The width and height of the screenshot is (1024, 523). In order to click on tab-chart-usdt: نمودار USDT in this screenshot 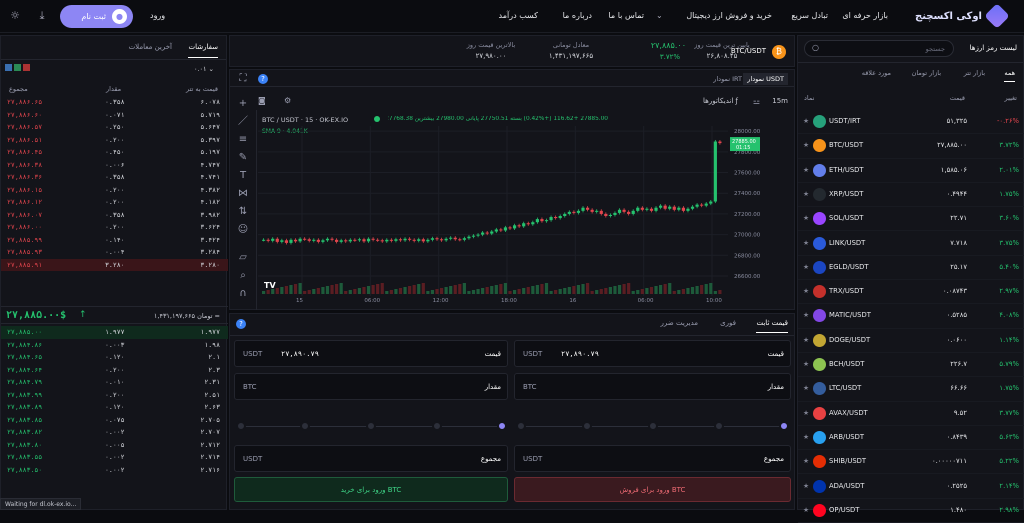, I will do `click(765, 79)`.